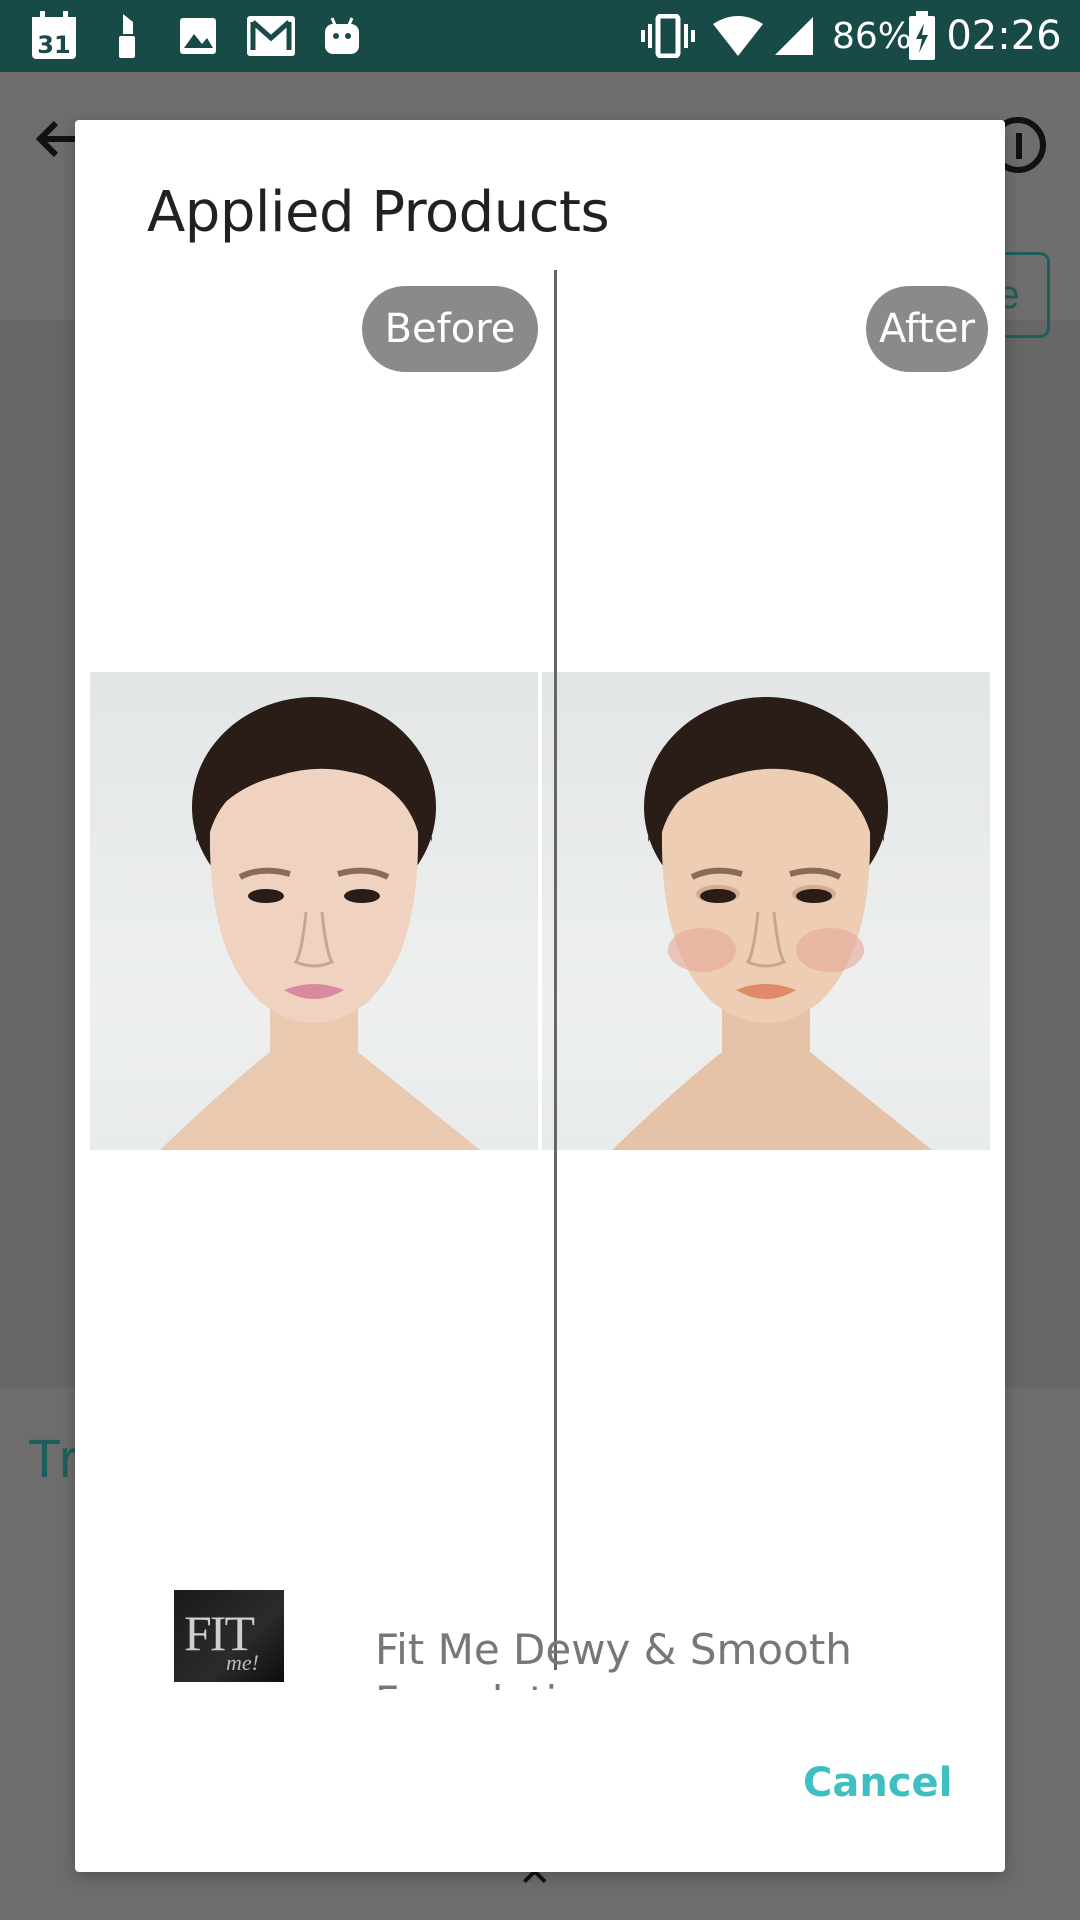 The image size is (1080, 1920). I want to click on signal-icon, so click(794, 36).